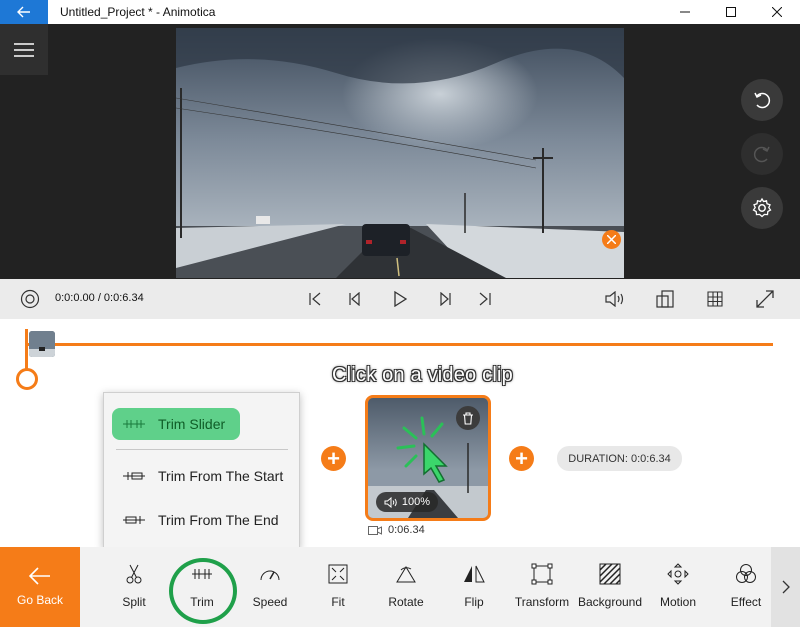  Describe the element at coordinates (338, 587) in the screenshot. I see `tool-fit: Fit` at that location.